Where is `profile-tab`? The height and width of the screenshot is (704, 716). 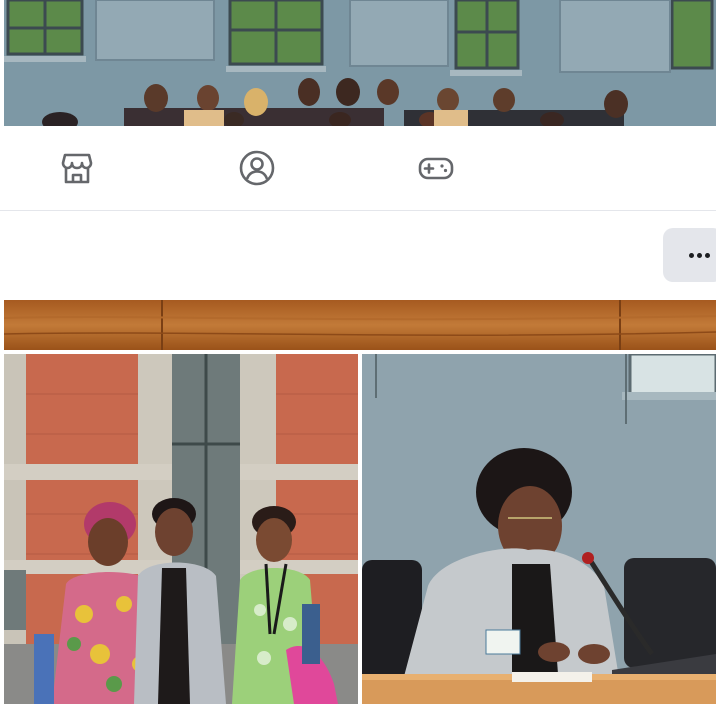 profile-tab is located at coordinates (257, 168).